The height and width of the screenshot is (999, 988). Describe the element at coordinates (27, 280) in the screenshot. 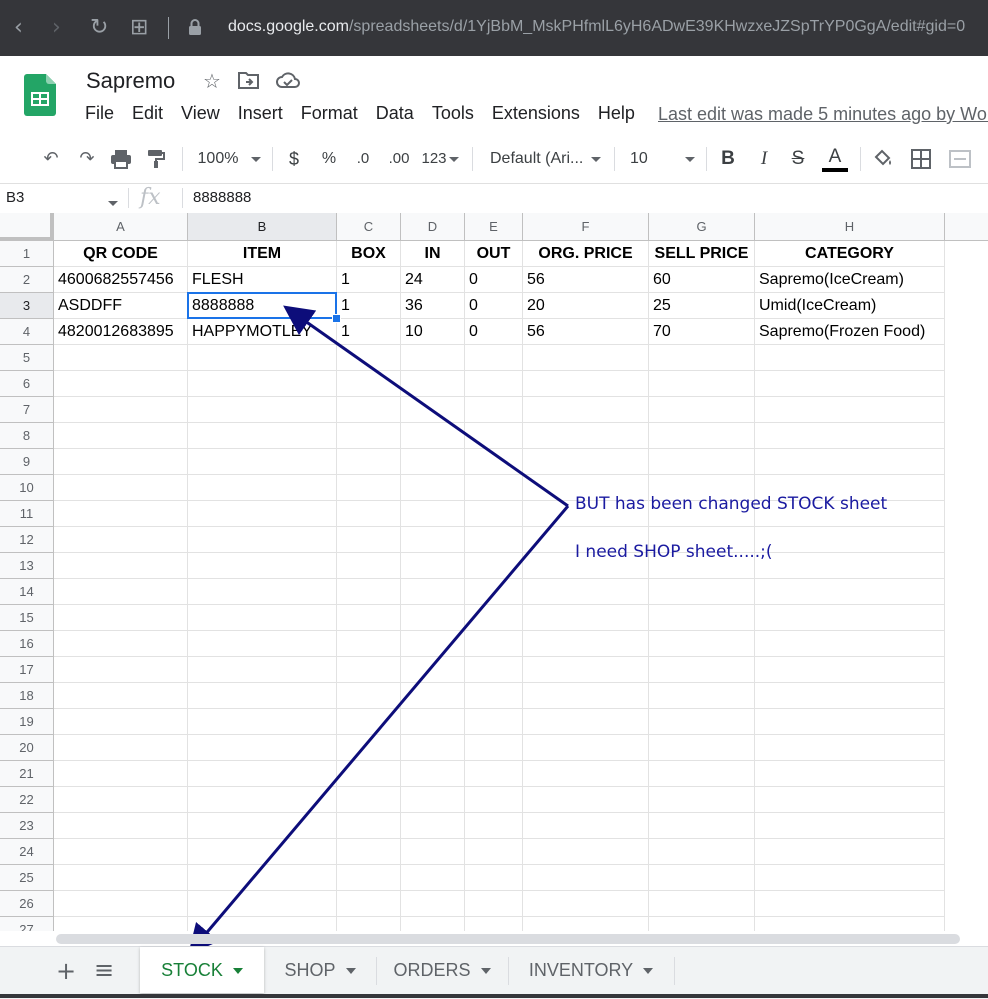

I see `row-header: 2` at that location.